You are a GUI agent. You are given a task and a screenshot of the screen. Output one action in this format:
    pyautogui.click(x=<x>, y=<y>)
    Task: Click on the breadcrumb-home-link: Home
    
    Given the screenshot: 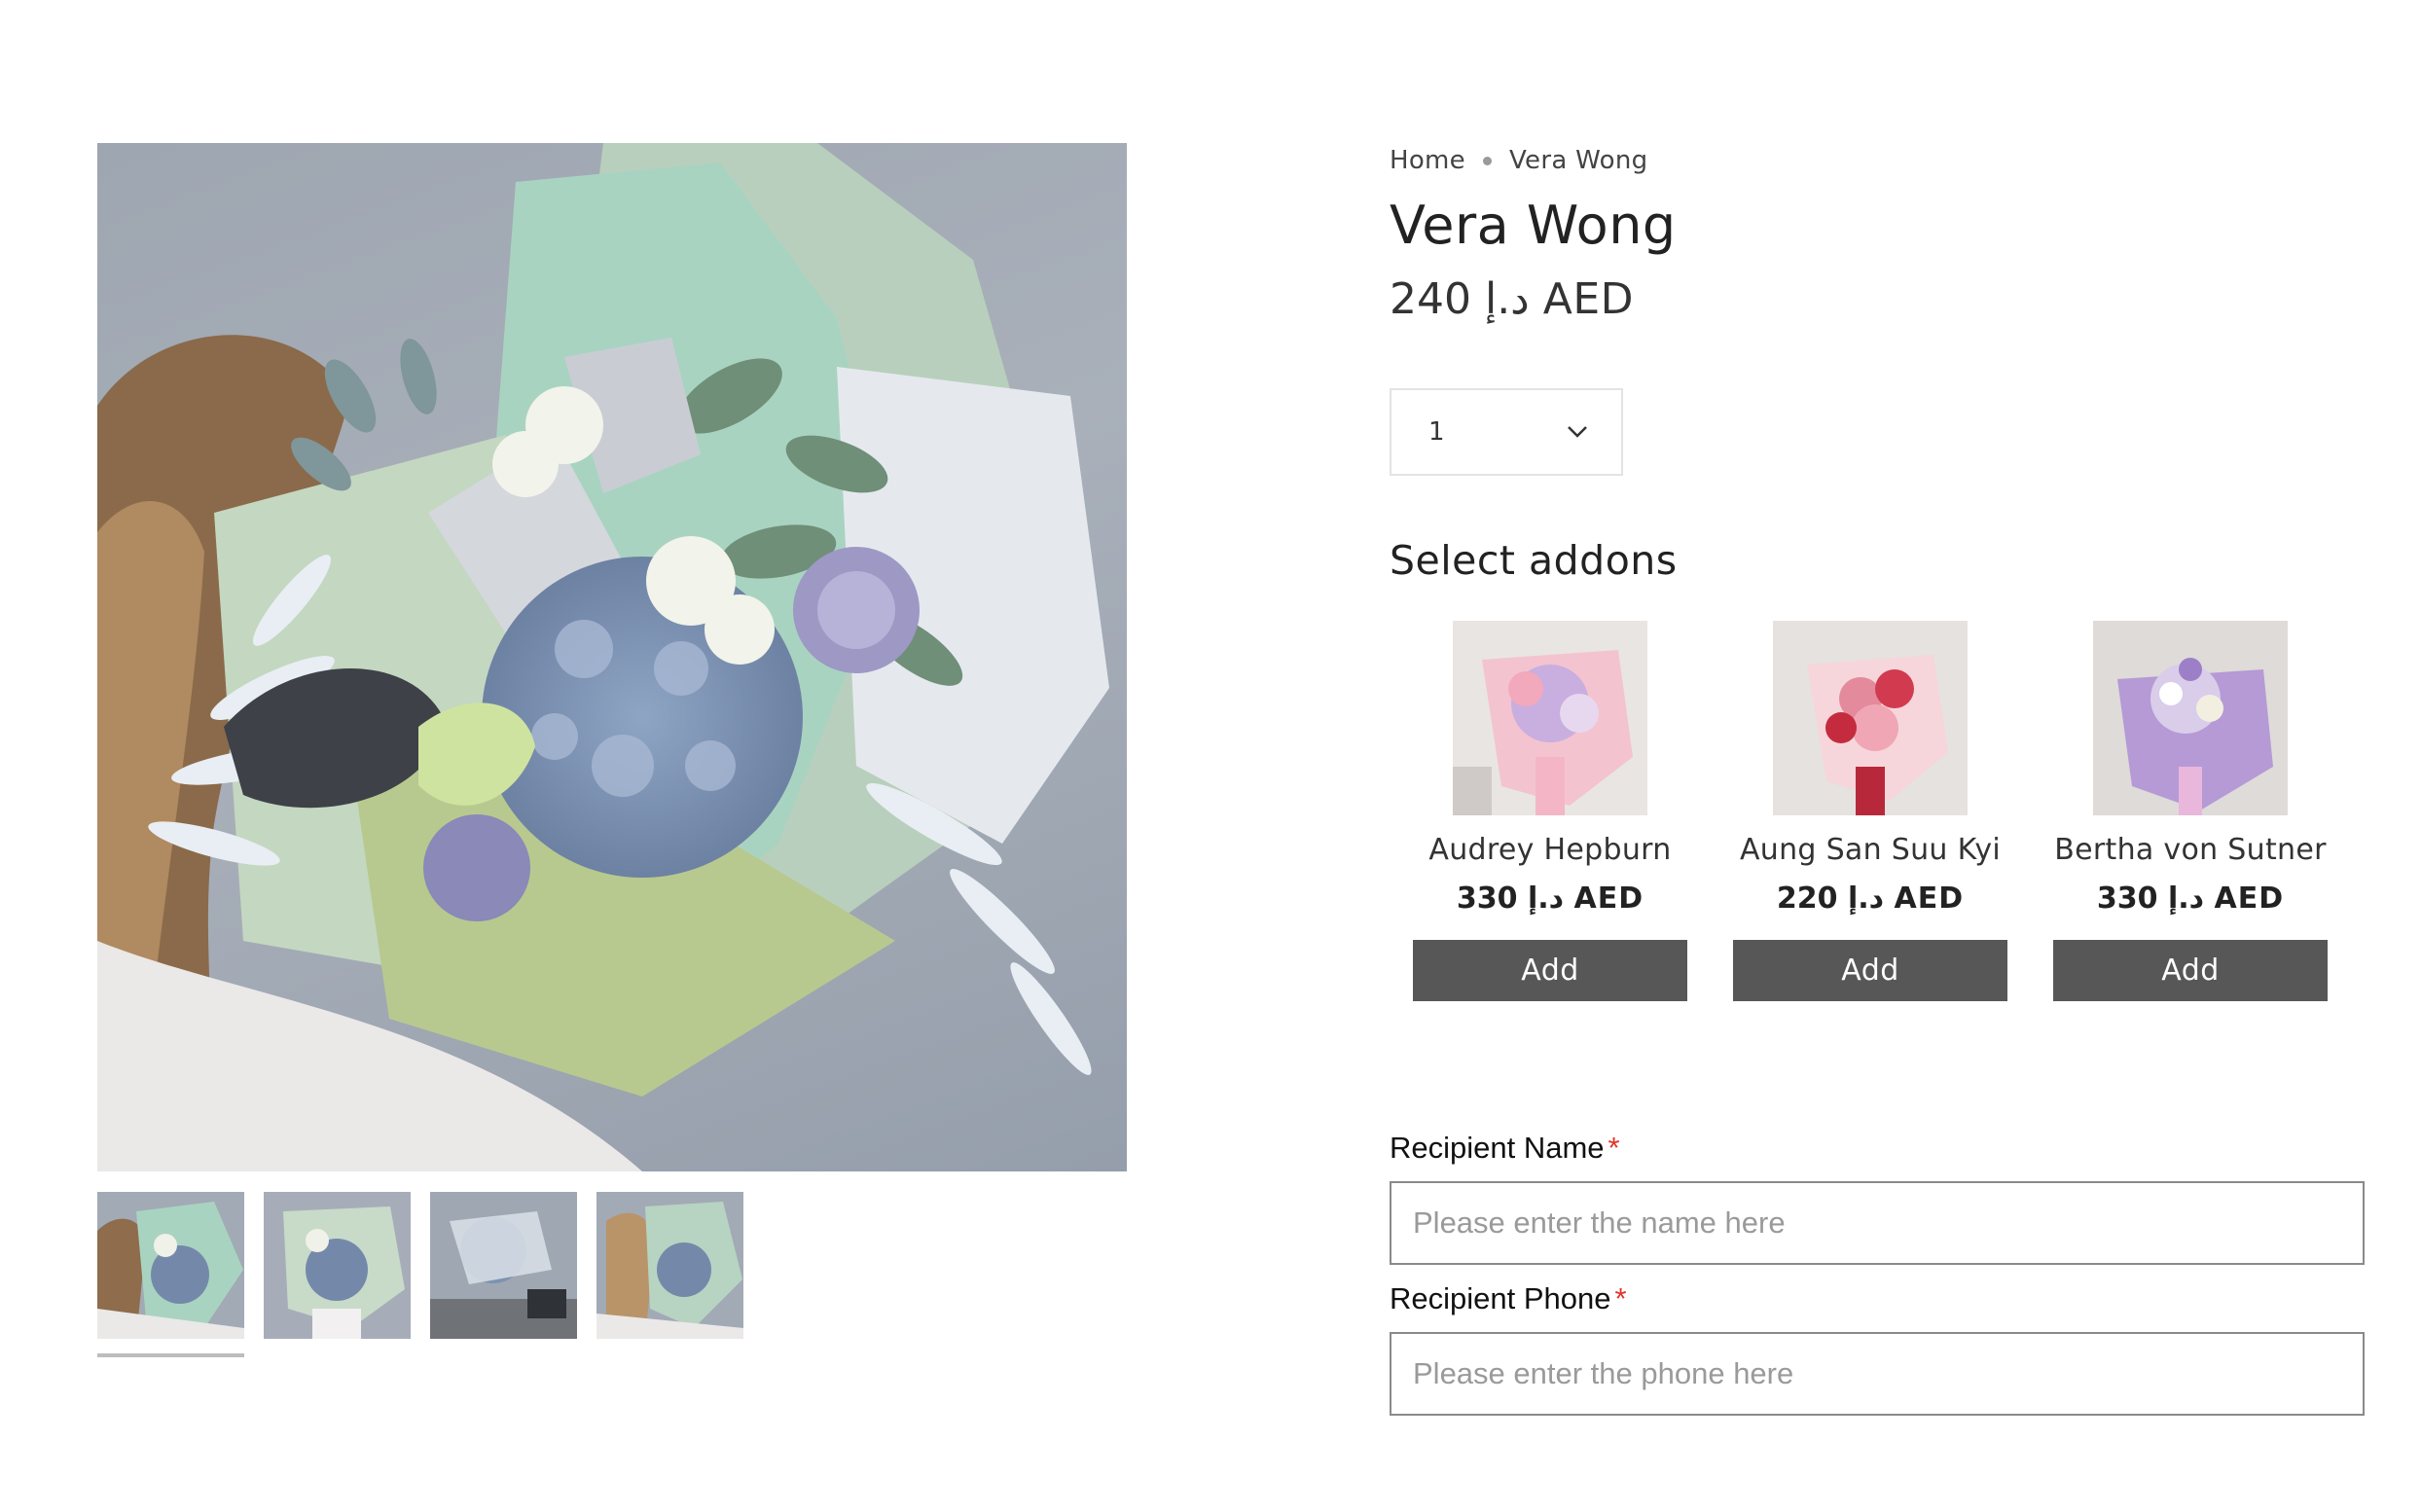 What is the action you would take?
    pyautogui.click(x=1428, y=160)
    